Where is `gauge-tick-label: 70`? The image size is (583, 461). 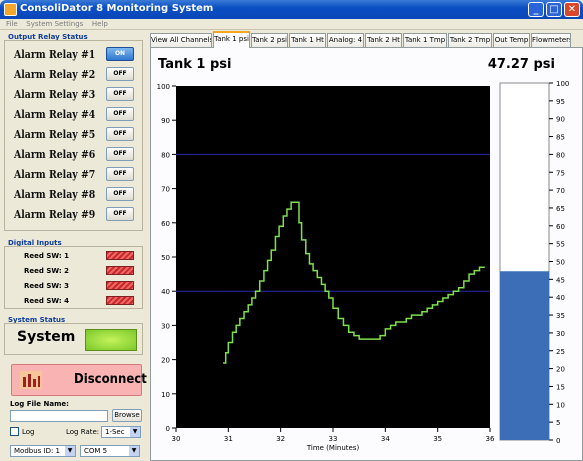
gauge-tick-label: 70 is located at coordinates (560, 191).